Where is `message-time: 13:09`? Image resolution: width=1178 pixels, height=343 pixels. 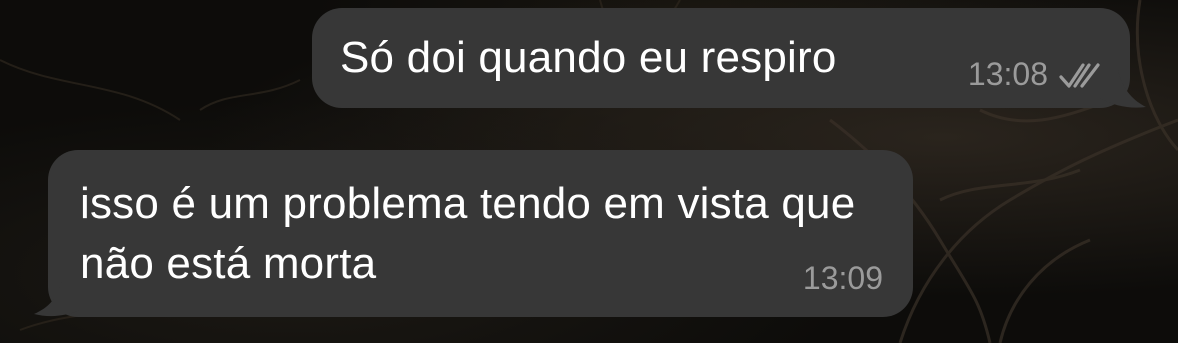 message-time: 13:09 is located at coordinates (842, 278).